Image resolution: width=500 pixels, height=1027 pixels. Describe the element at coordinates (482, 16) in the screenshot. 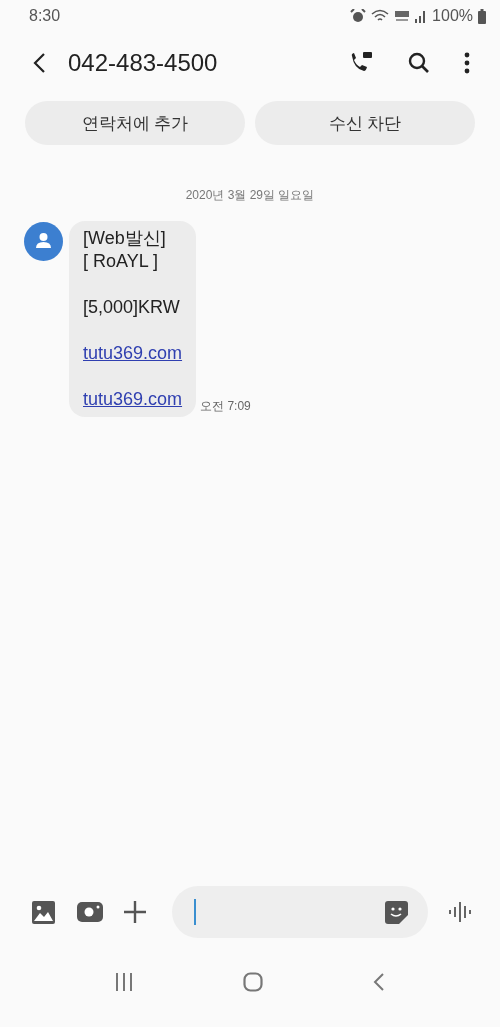

I see `battery-icon` at that location.